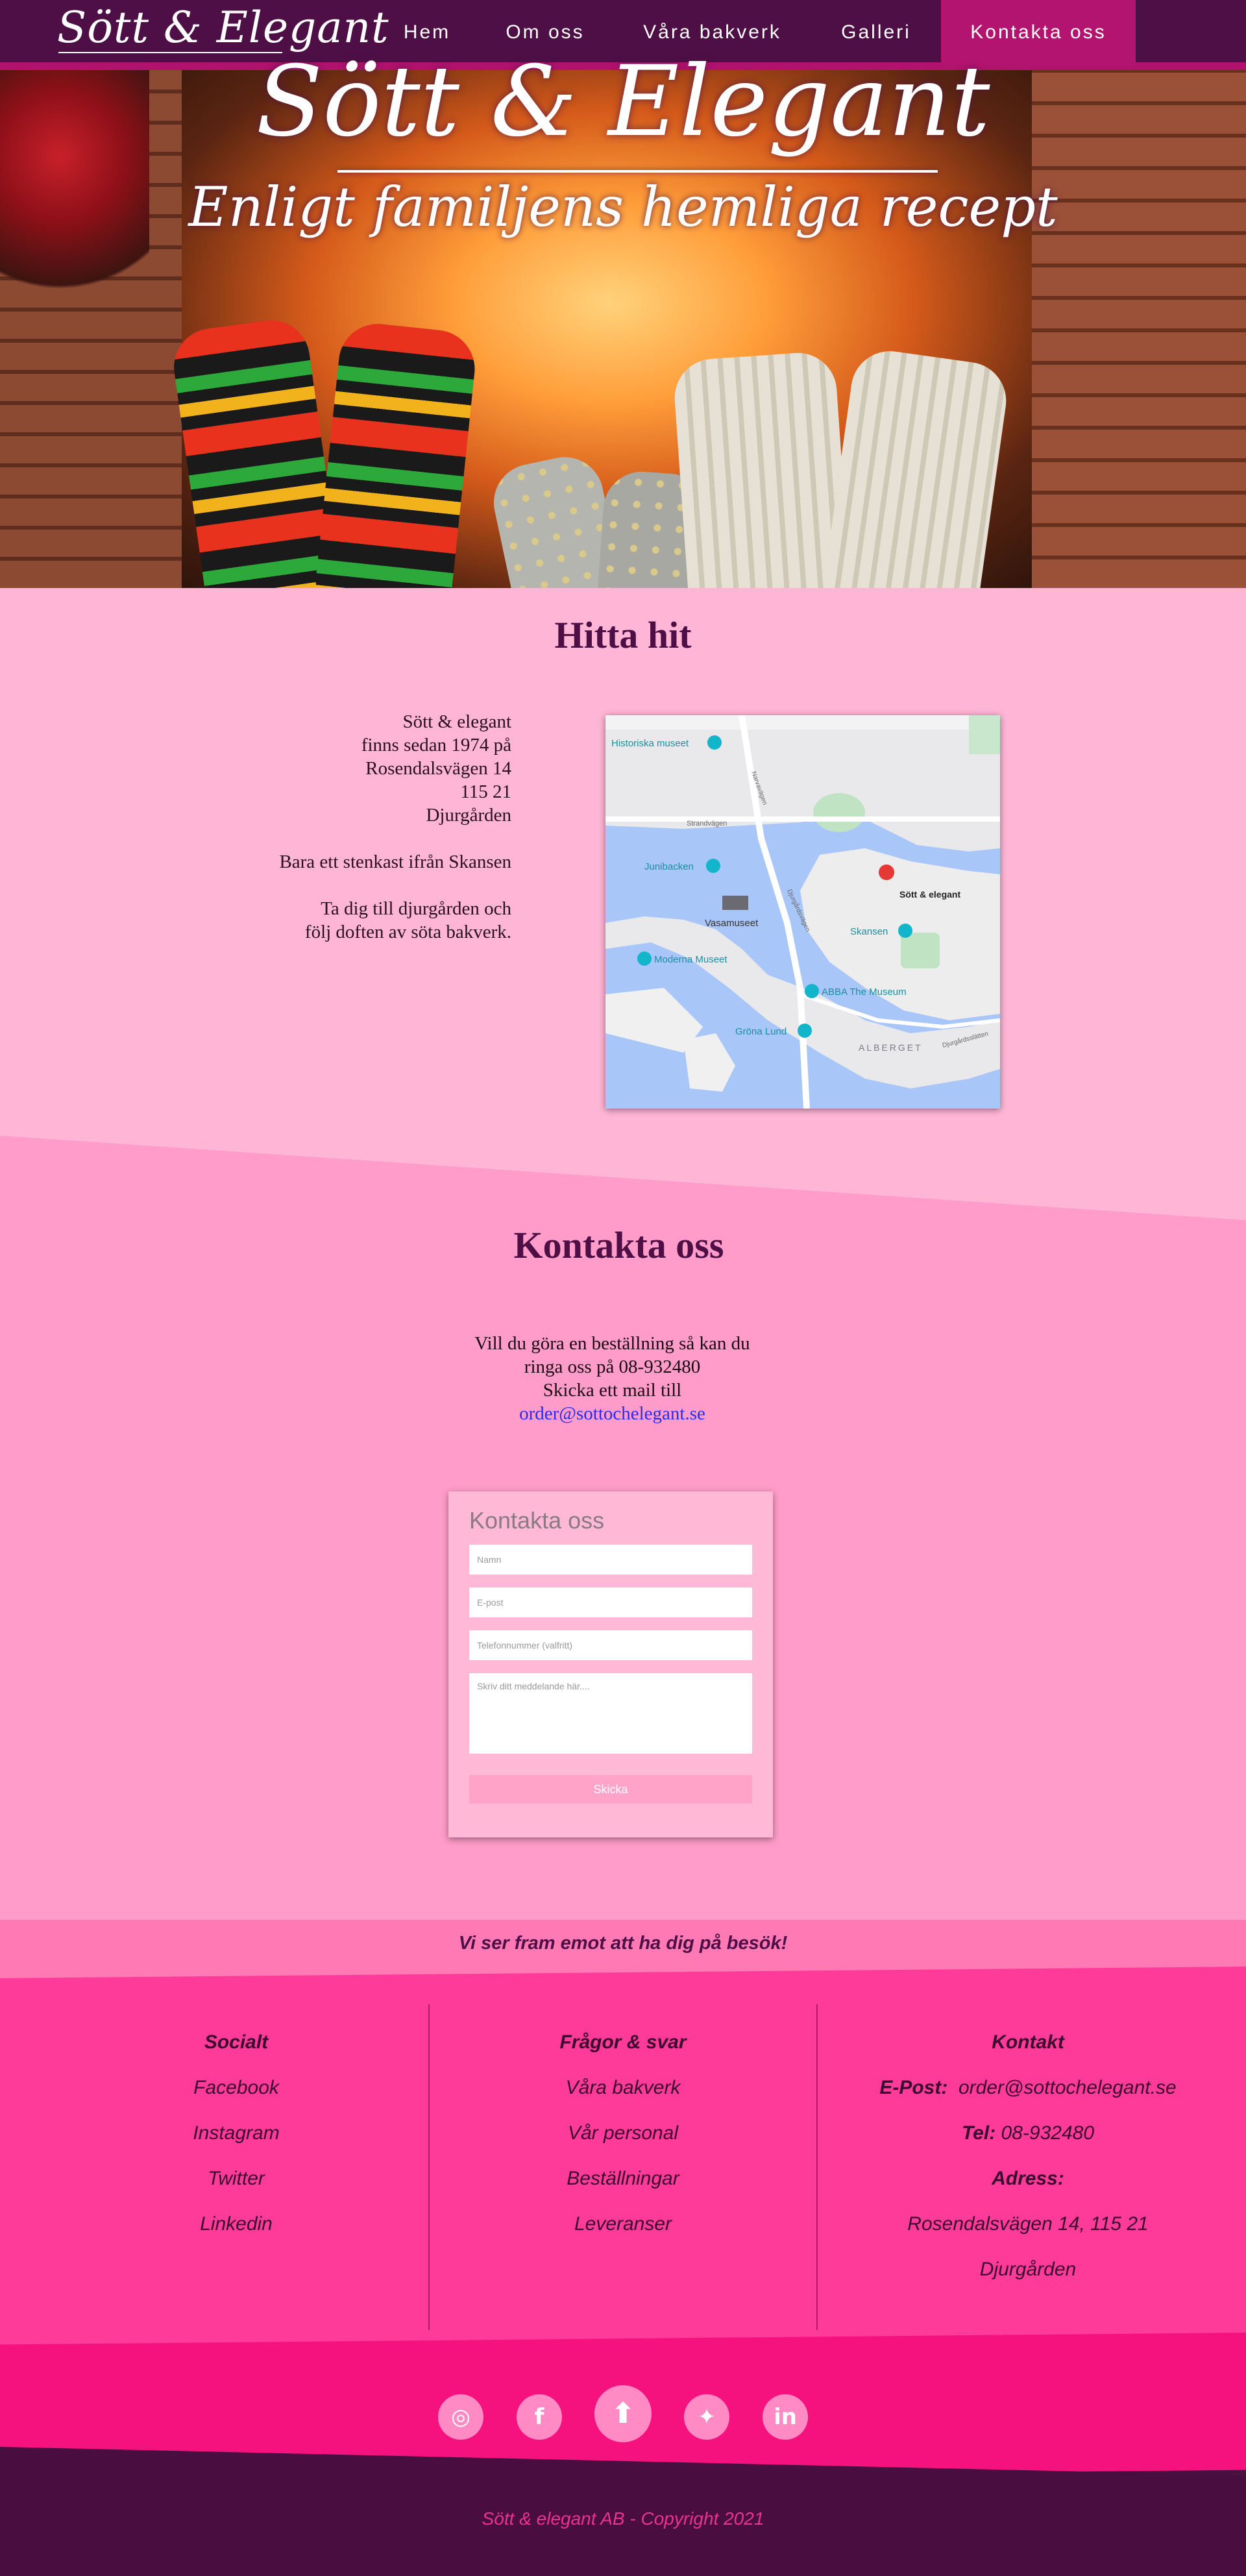 Image resolution: width=1246 pixels, height=2576 pixels. What do you see at coordinates (690, 959) in the screenshot?
I see `map-label-moderna: Moderna Museet` at bounding box center [690, 959].